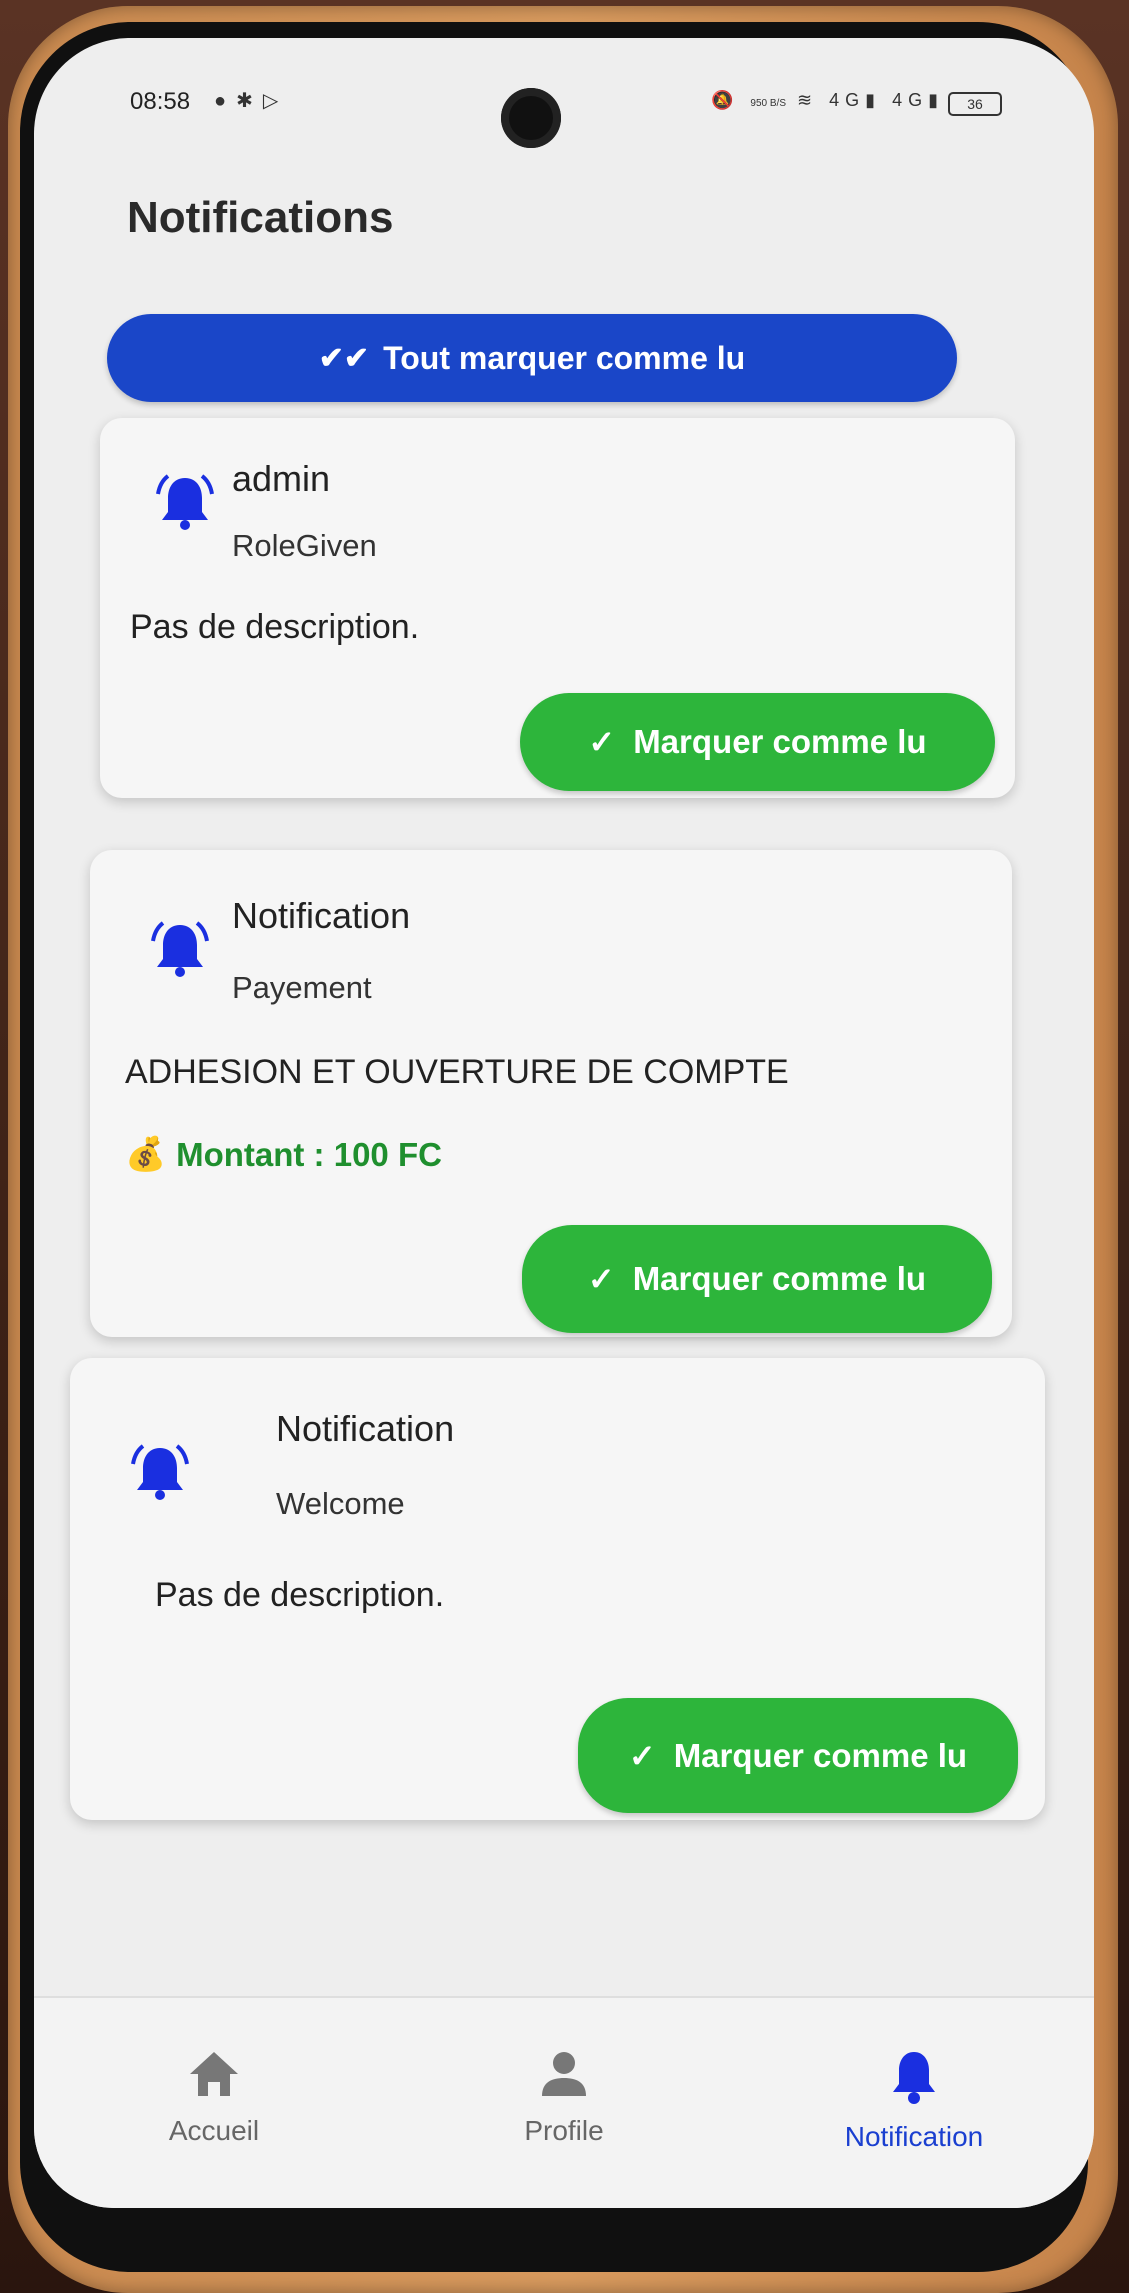  What do you see at coordinates (855, 100) in the screenshot?
I see `signal-4g-icon: 4G▮` at bounding box center [855, 100].